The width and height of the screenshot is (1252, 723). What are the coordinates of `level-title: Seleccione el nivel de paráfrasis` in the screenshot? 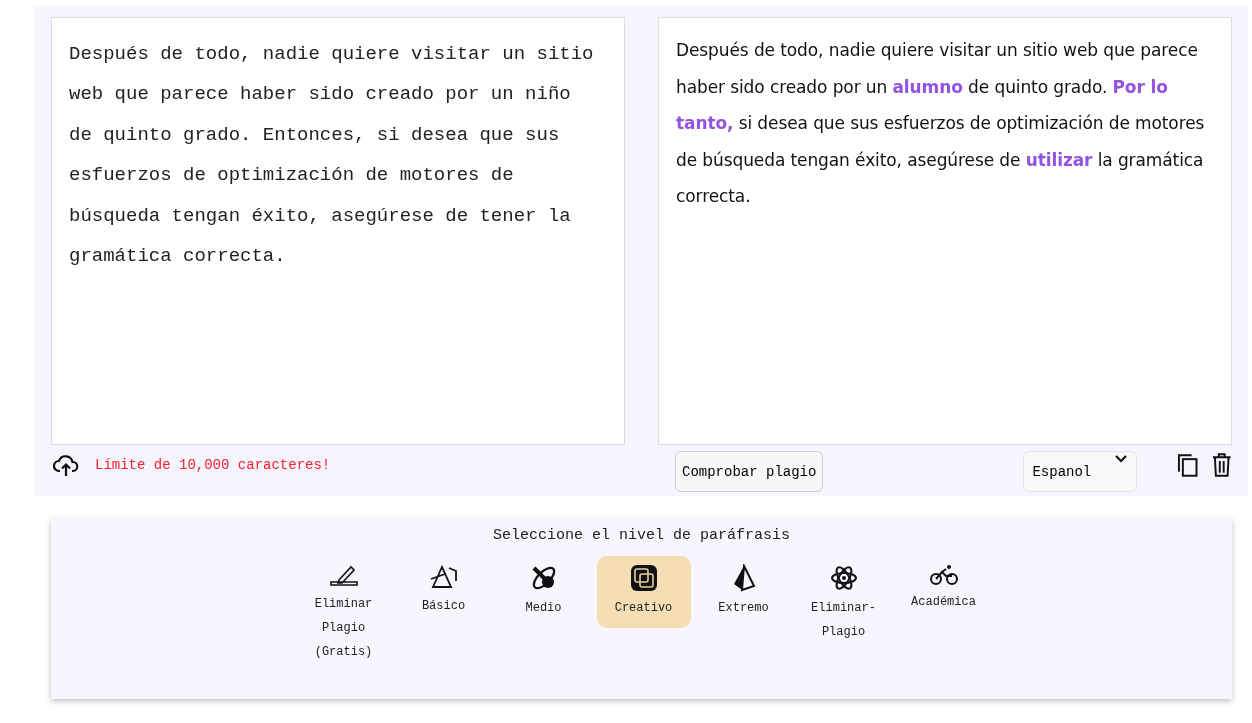 It's located at (641, 535).